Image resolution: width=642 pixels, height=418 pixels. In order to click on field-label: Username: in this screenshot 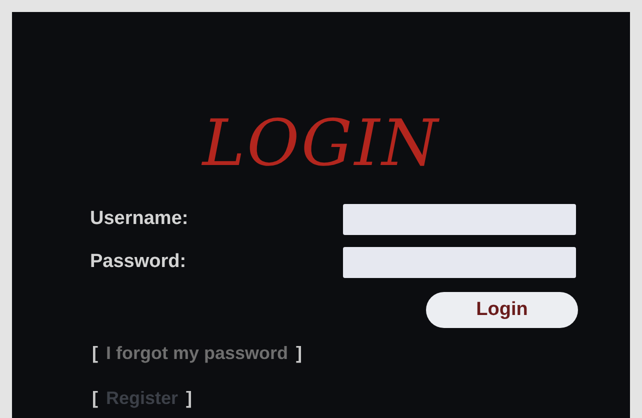, I will do `click(139, 219)`.